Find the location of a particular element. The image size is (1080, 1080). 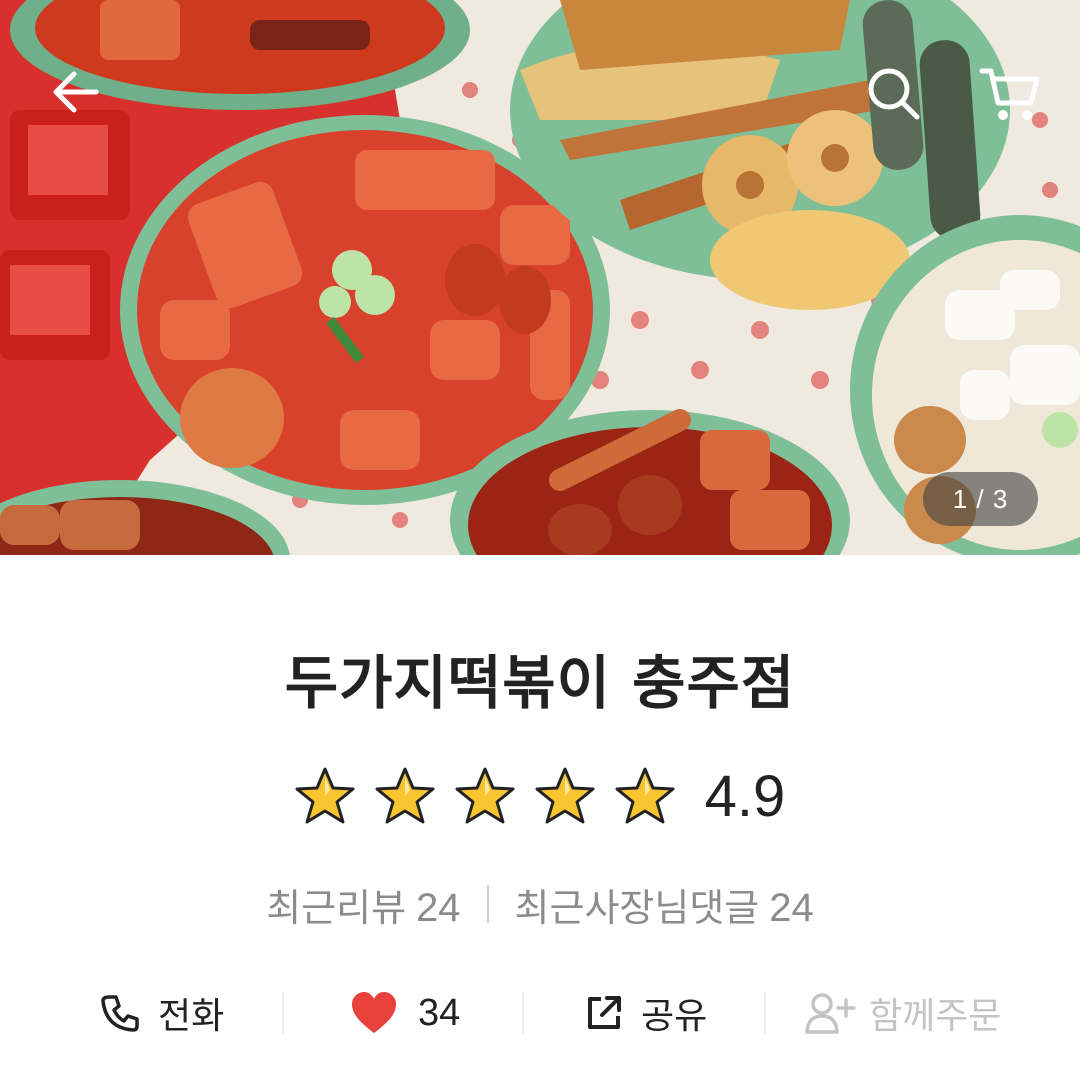

cart-icon is located at coordinates (1009, 94).